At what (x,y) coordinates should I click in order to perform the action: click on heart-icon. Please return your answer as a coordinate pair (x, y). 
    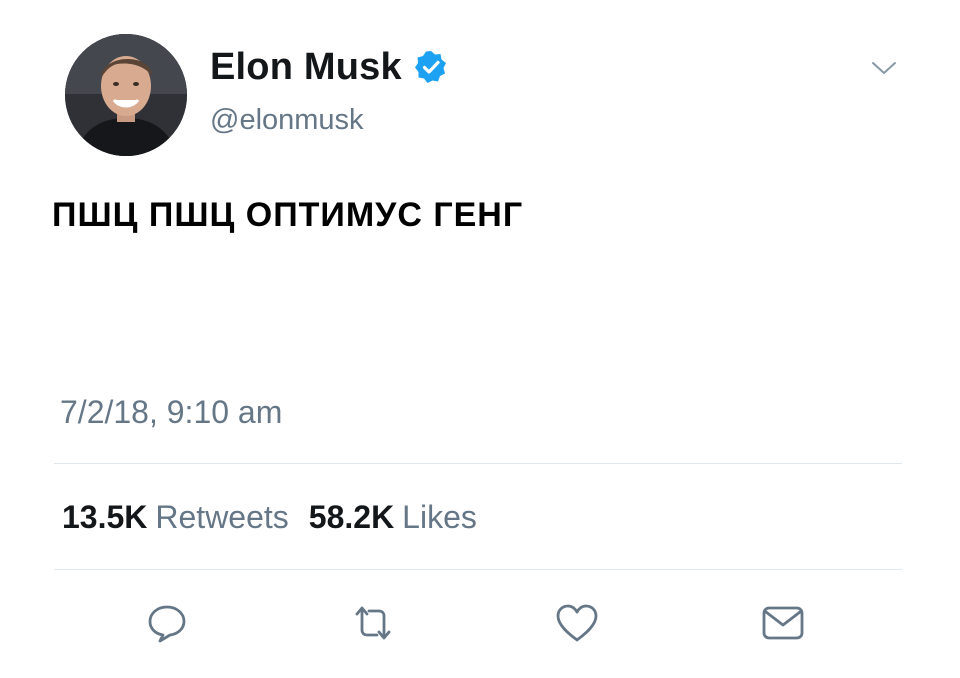
    Looking at the image, I should click on (577, 623).